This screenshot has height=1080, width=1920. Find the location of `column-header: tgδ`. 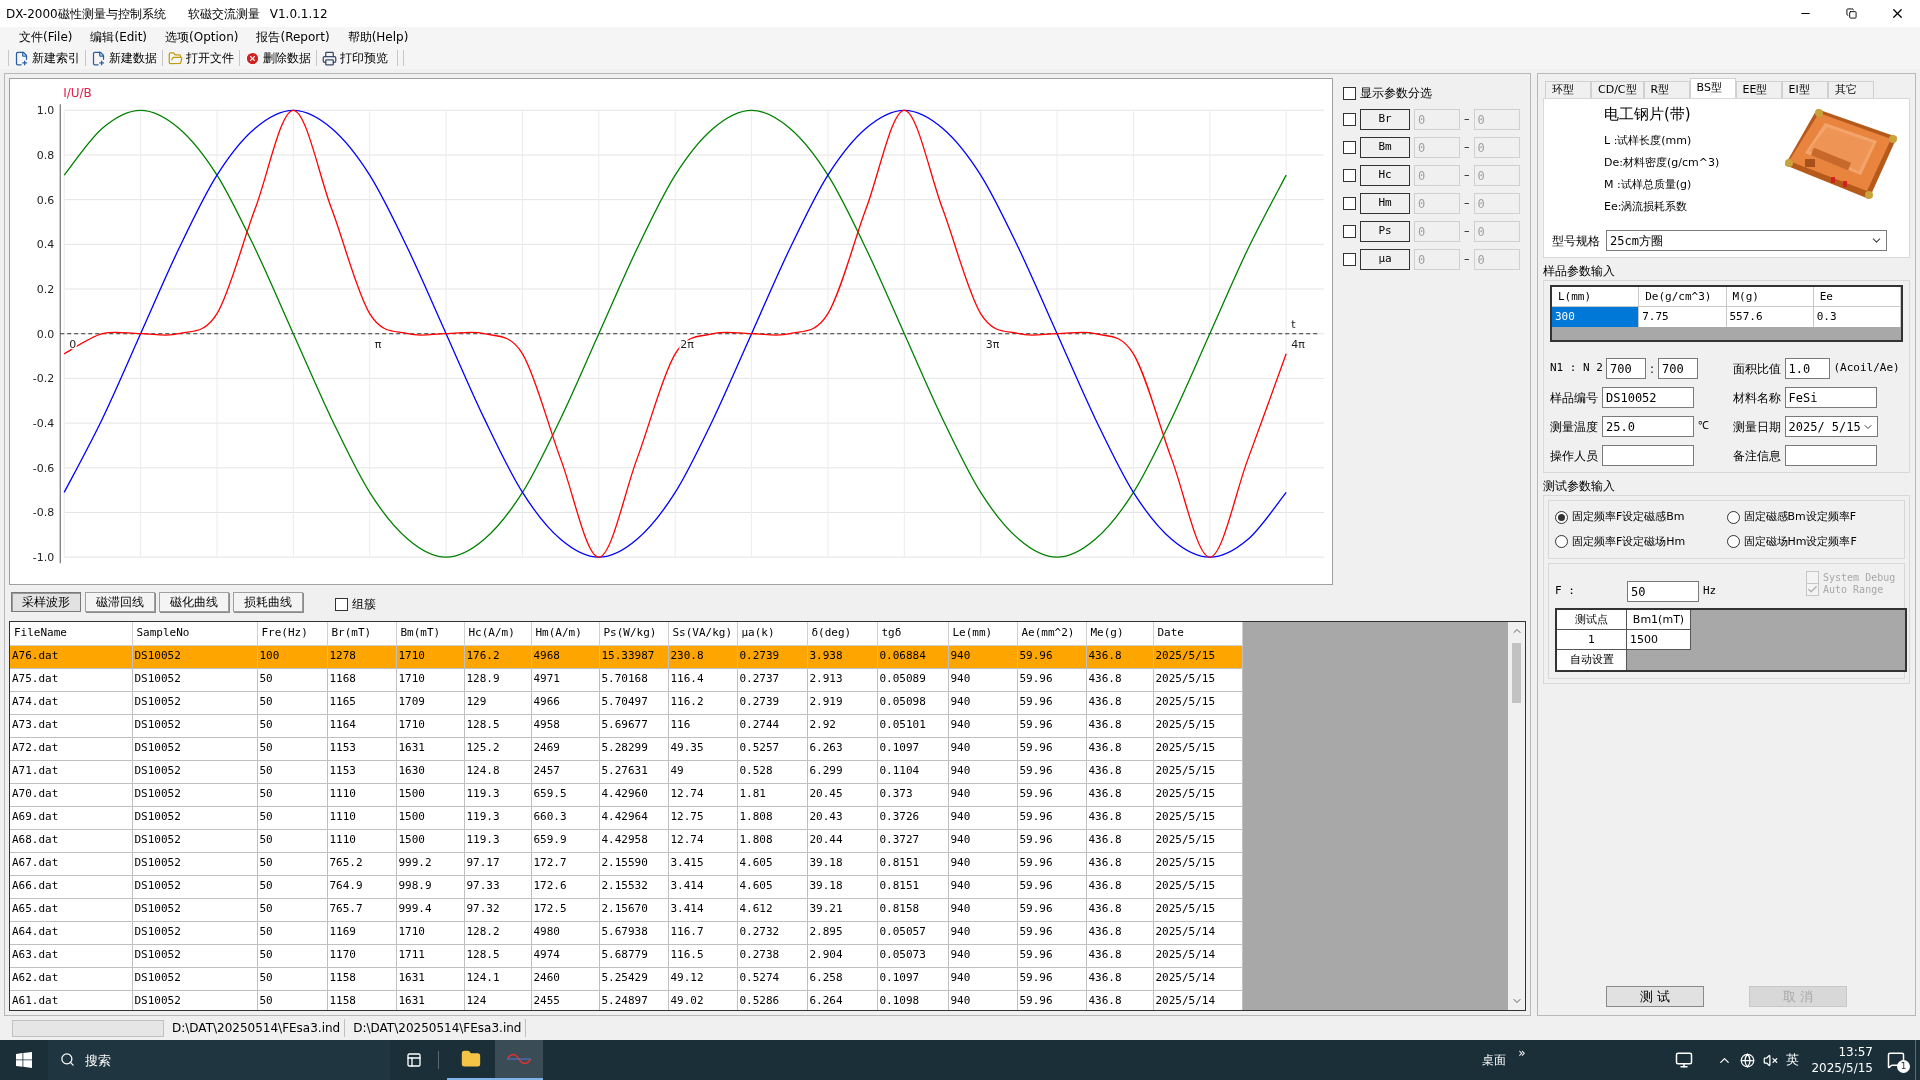

column-header: tgδ is located at coordinates (912, 633).